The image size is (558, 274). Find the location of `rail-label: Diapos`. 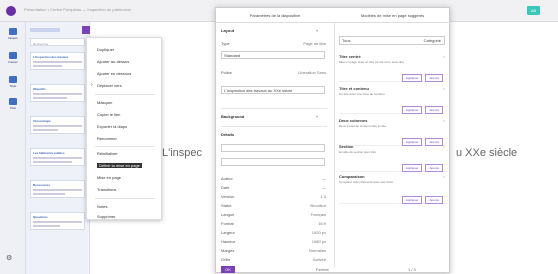

rail-label: Diapos is located at coordinates (13, 38).